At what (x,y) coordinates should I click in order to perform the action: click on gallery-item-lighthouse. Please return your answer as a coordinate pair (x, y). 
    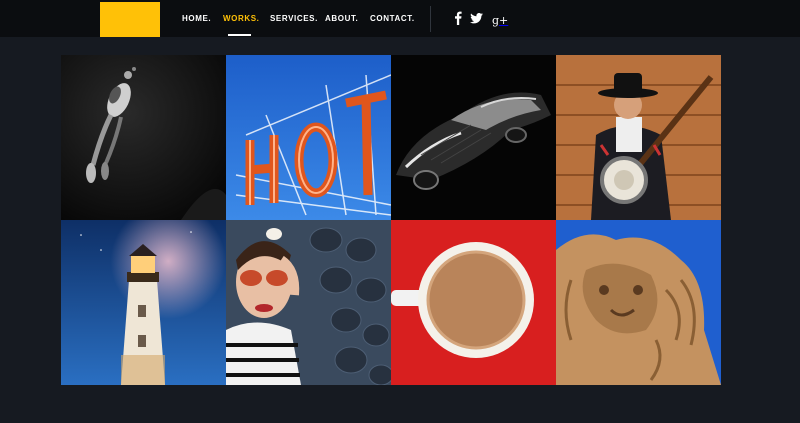
    Looking at the image, I should click on (143, 302).